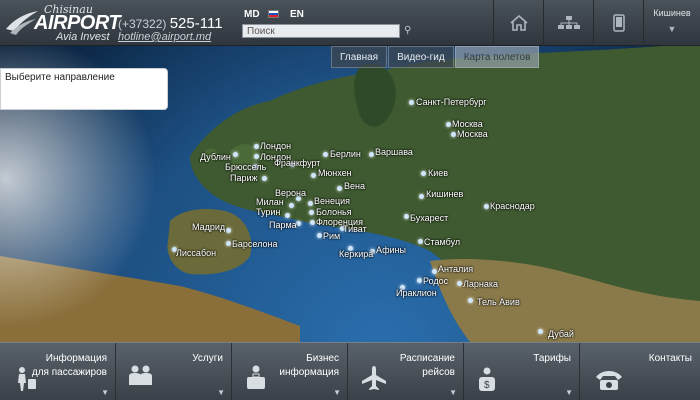  What do you see at coordinates (438, 173) in the screenshot?
I see `city-label: Киев` at bounding box center [438, 173].